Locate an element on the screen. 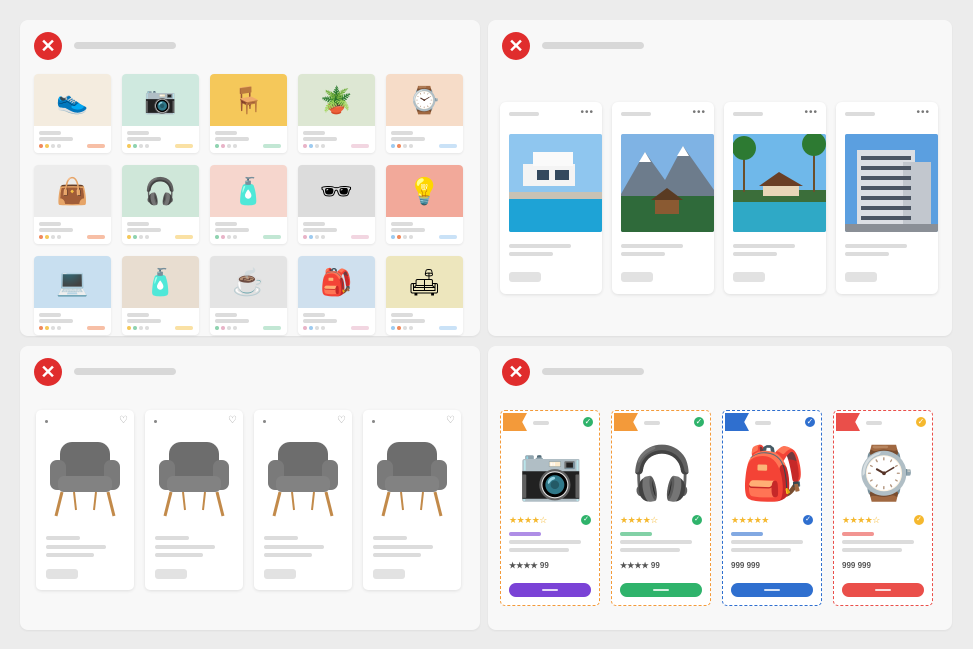 This screenshot has width=973, height=649. product-tile: 👜 is located at coordinates (72, 204).